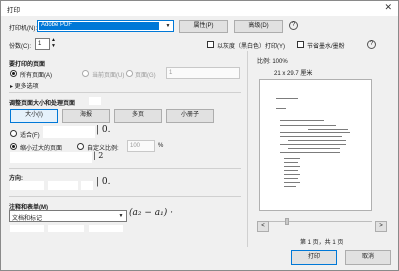 This screenshot has height=271, width=399. I want to click on comments-select: 文档和标记 ▼, so click(68, 216).